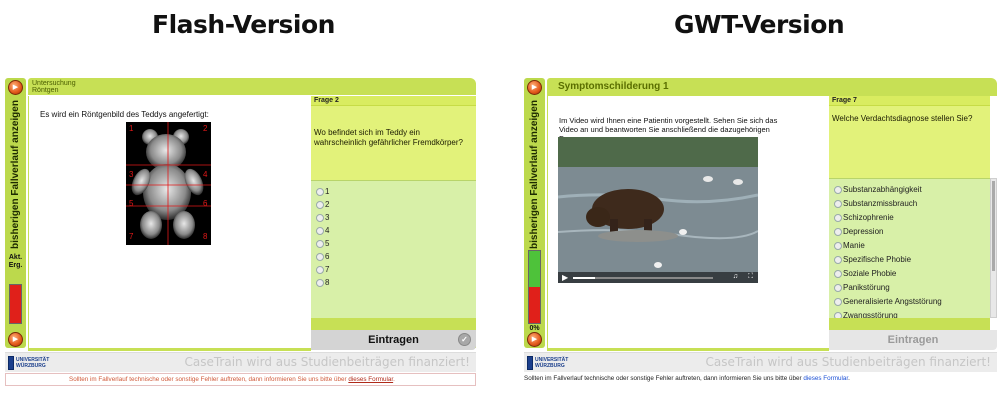 The width and height of the screenshot is (1000, 417). I want to click on gwt-sidebar-label: bisherigen Fallverlauf anzeigen, so click(534, 174).